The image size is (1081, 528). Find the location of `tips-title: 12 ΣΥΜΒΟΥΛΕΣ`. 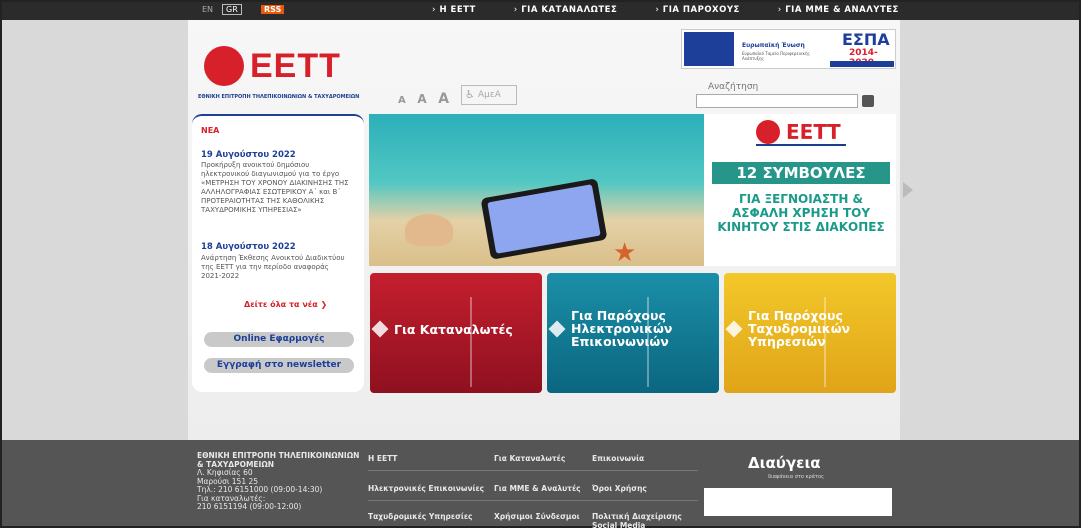

tips-title: 12 ΣΥΜΒΟΥΛΕΣ is located at coordinates (801, 173).